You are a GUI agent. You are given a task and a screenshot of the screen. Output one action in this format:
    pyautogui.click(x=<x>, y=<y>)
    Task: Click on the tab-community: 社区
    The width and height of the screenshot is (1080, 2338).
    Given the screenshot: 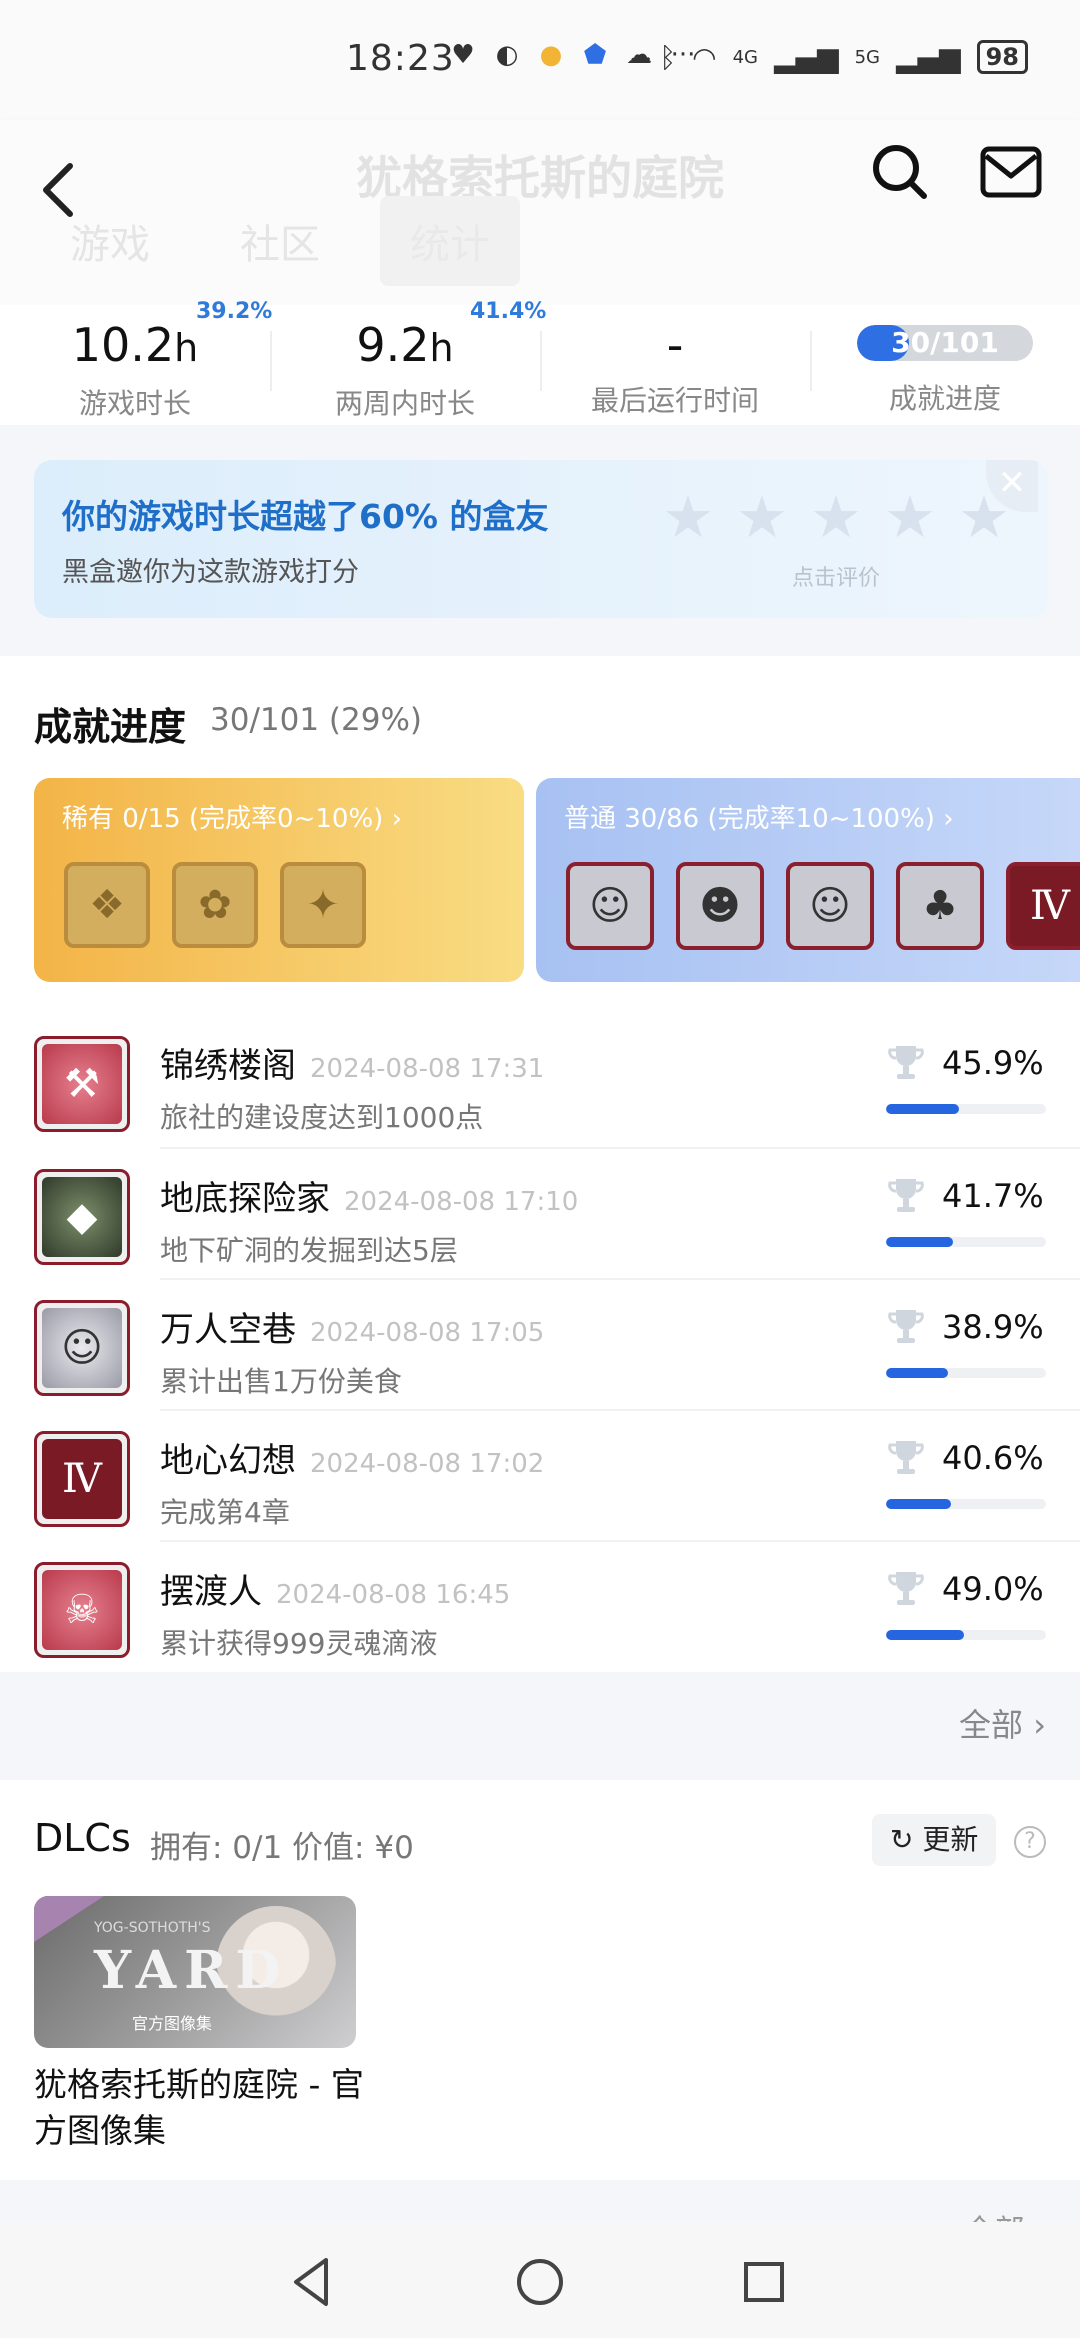 What is the action you would take?
    pyautogui.click(x=280, y=241)
    